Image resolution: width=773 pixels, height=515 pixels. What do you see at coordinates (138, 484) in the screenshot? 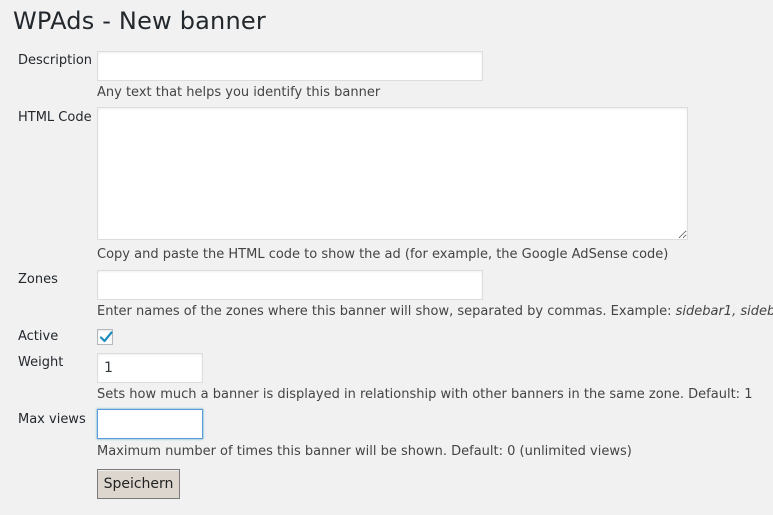
I see `save-button: Speichern` at bounding box center [138, 484].